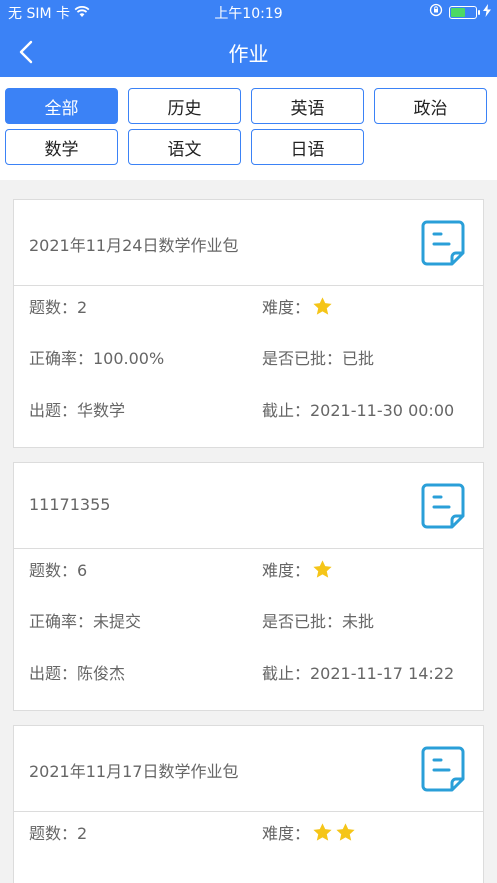 The width and height of the screenshot is (497, 883). I want to click on assignment-title: 2021年11月24日数学作业包, so click(134, 245).